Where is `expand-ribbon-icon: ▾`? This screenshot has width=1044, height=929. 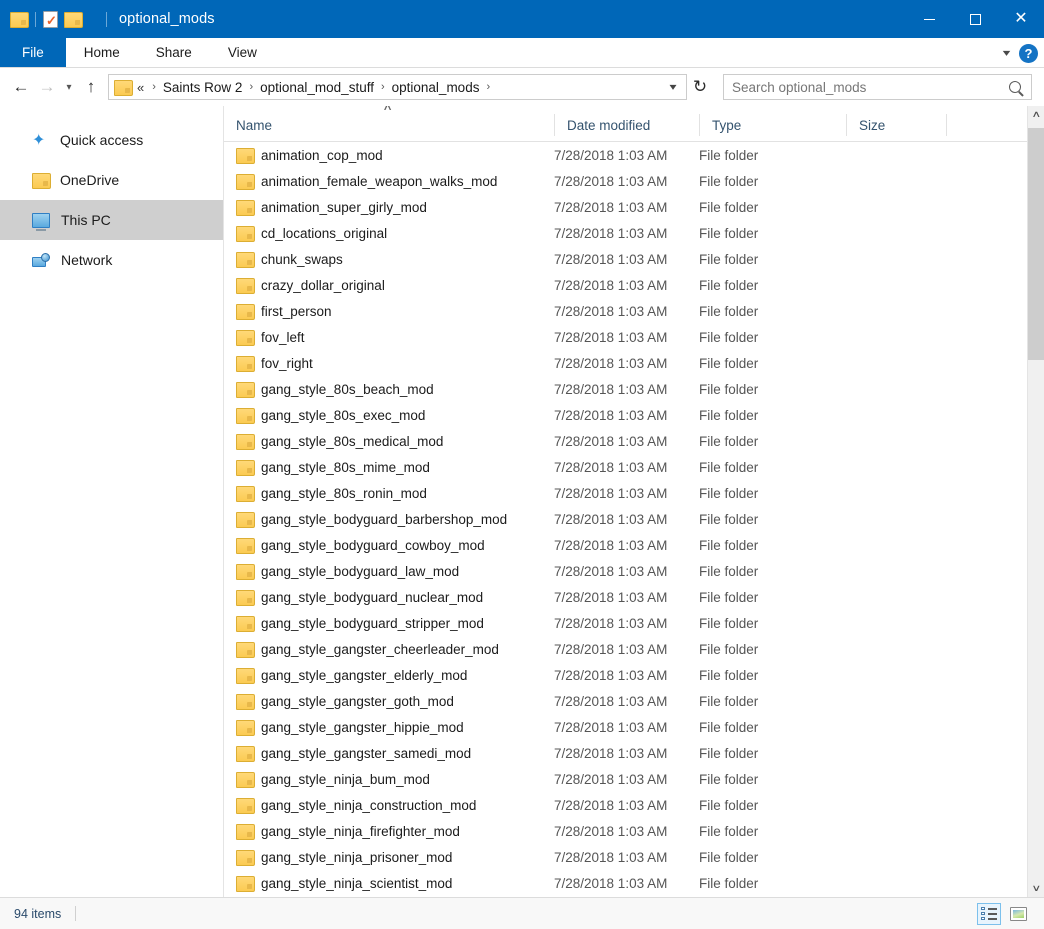
expand-ribbon-icon: ▾ is located at coordinates (1007, 53).